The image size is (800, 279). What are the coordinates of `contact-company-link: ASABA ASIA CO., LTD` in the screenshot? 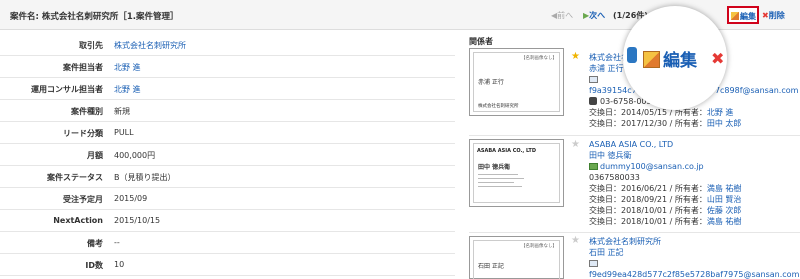 It's located at (631, 144).